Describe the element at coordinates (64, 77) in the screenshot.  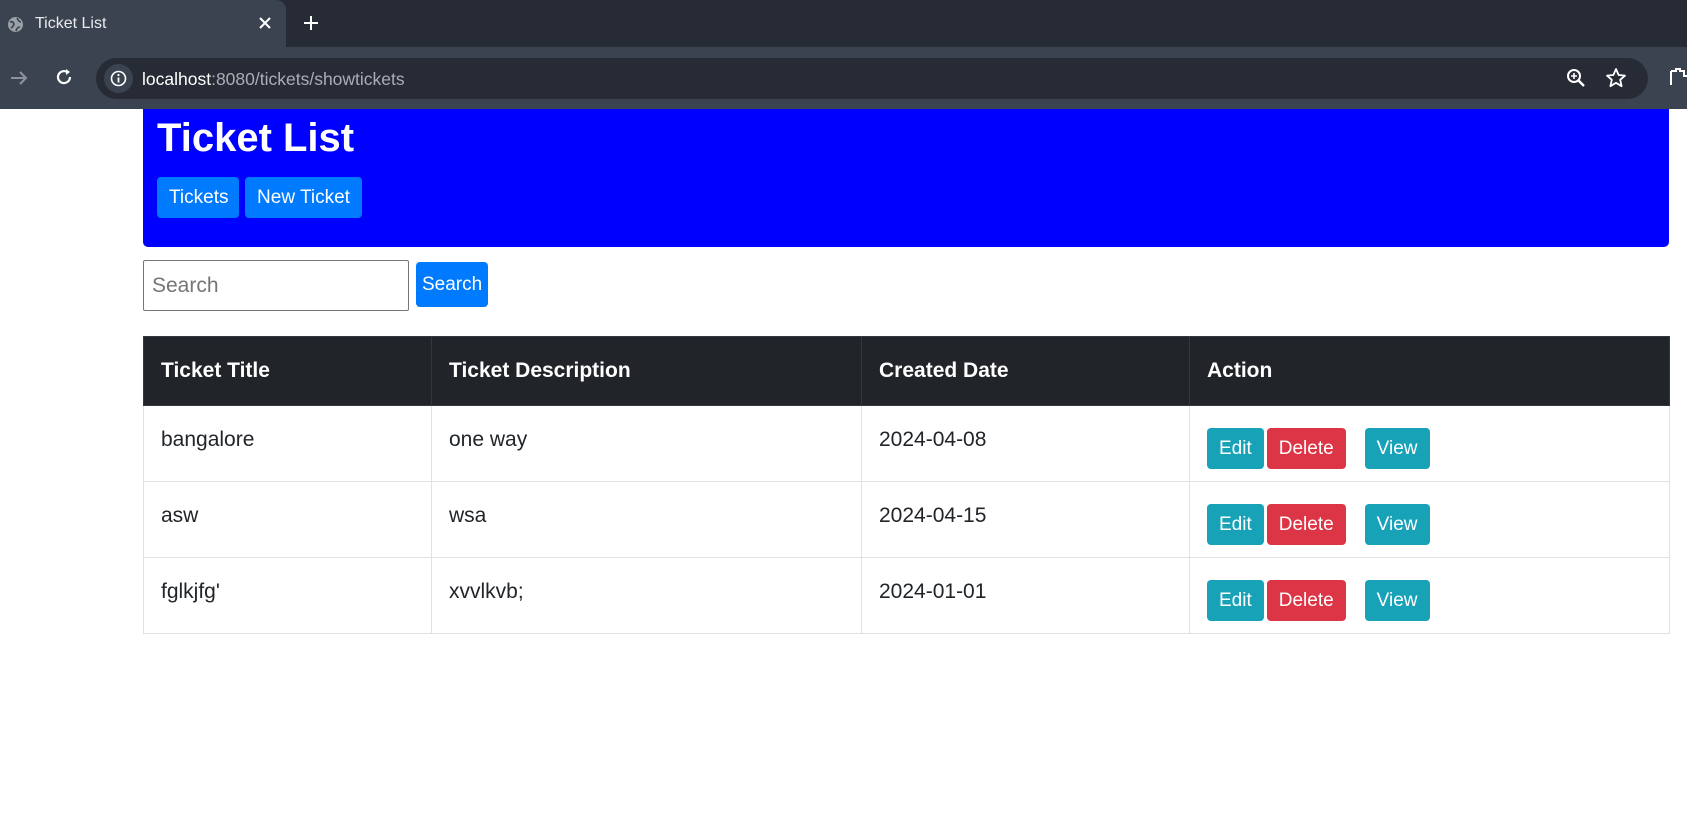
I see `reload-icon` at that location.